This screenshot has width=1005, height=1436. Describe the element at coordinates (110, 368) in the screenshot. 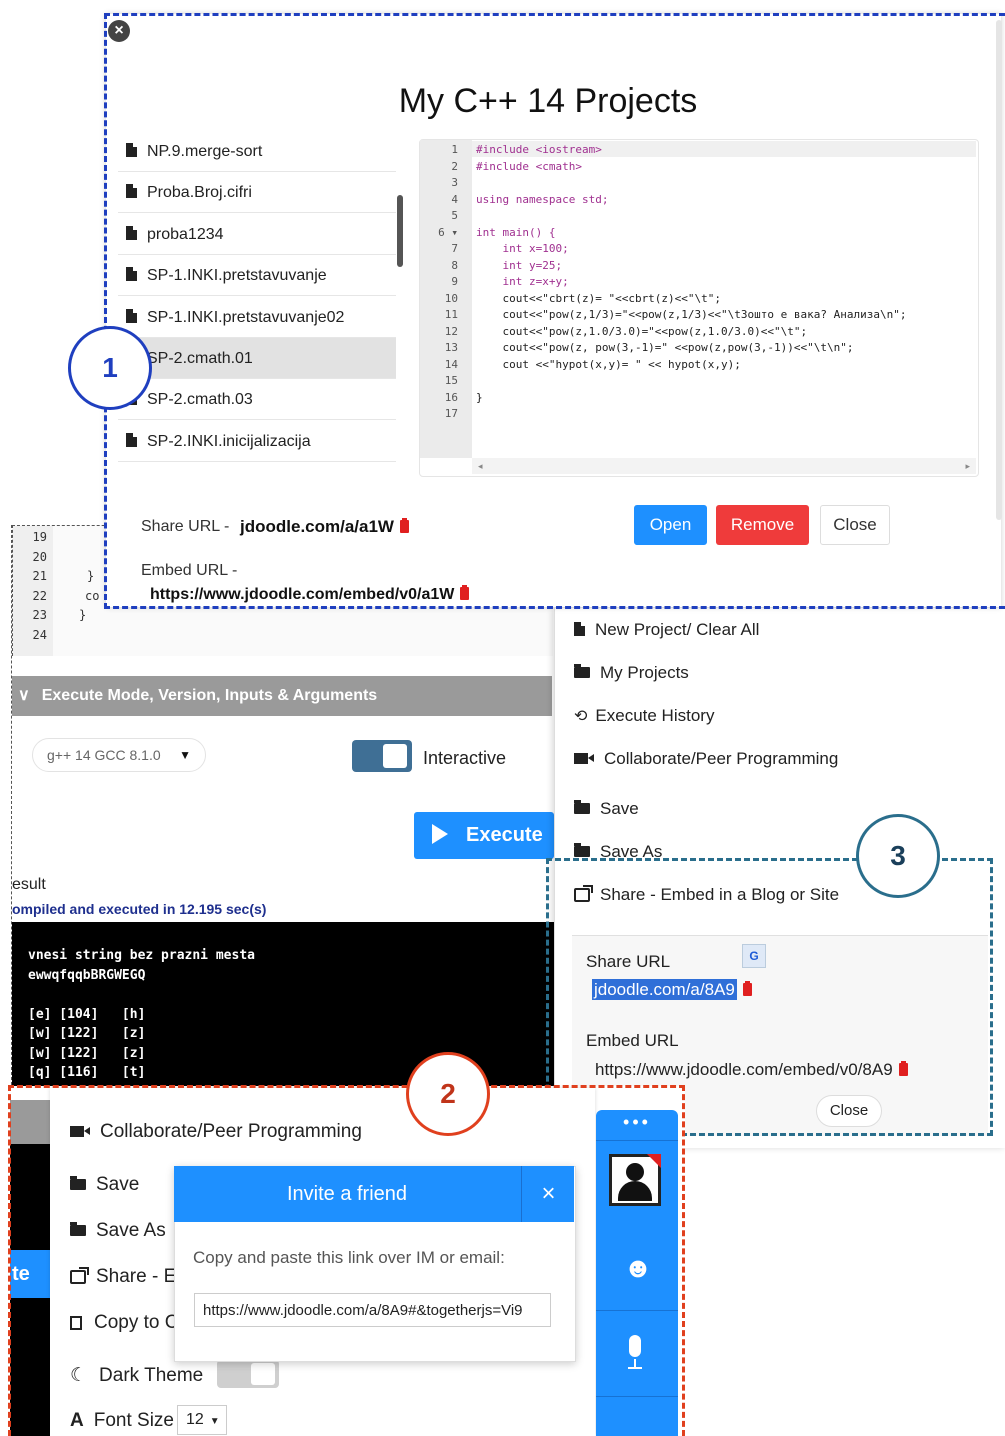

I see `callout-1: 1` at that location.